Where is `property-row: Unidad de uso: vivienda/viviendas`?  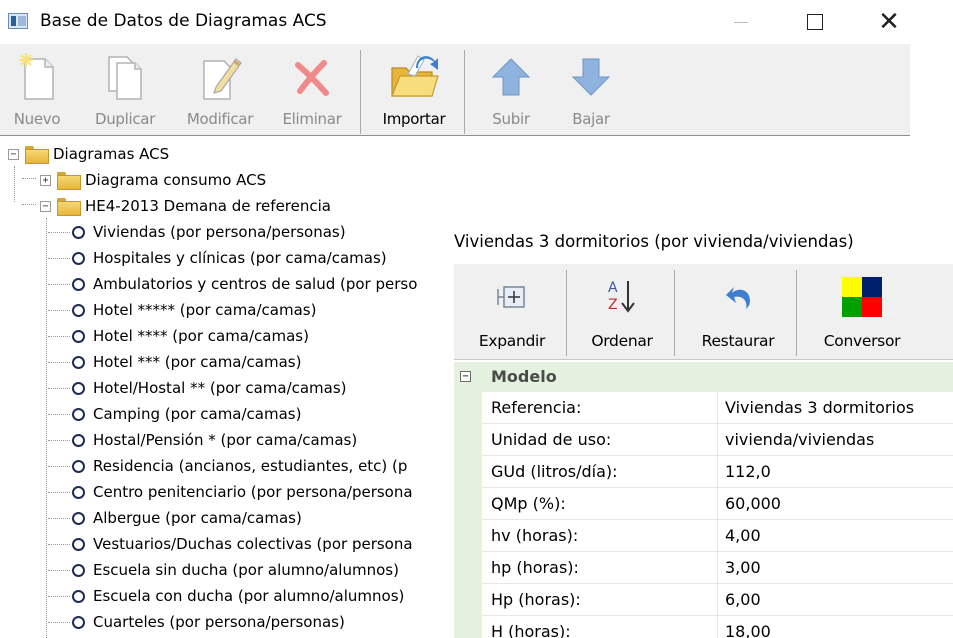
property-row: Unidad de uso: vivienda/viviendas is located at coordinates (717, 440).